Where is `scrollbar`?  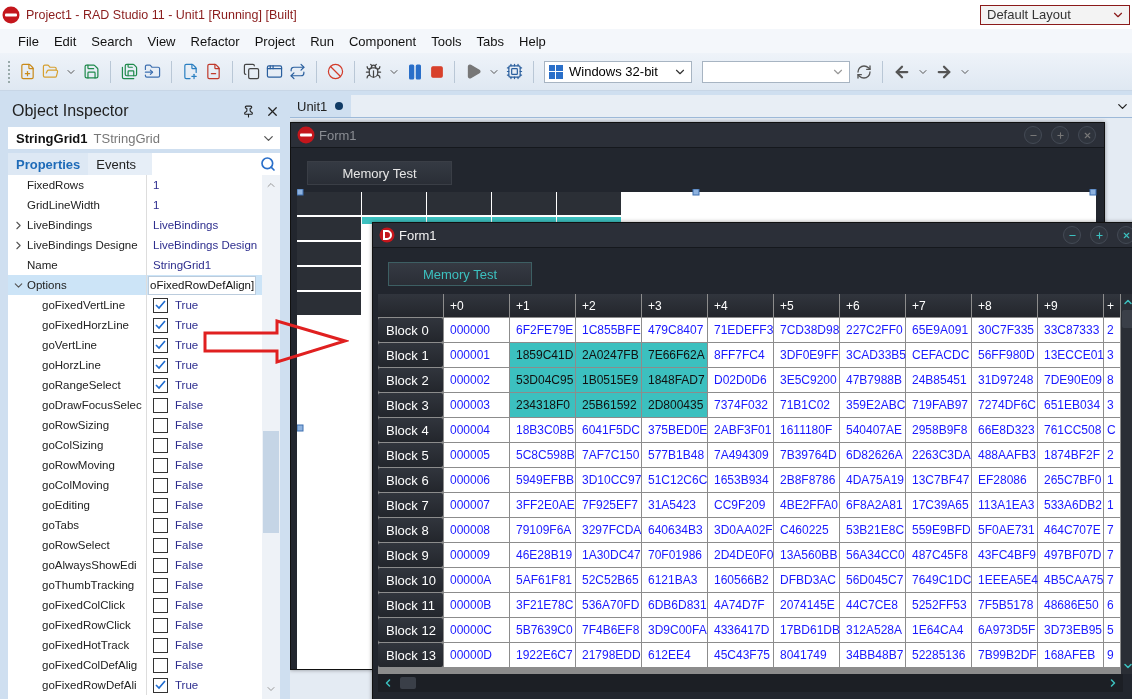
scrollbar is located at coordinates (271, 437).